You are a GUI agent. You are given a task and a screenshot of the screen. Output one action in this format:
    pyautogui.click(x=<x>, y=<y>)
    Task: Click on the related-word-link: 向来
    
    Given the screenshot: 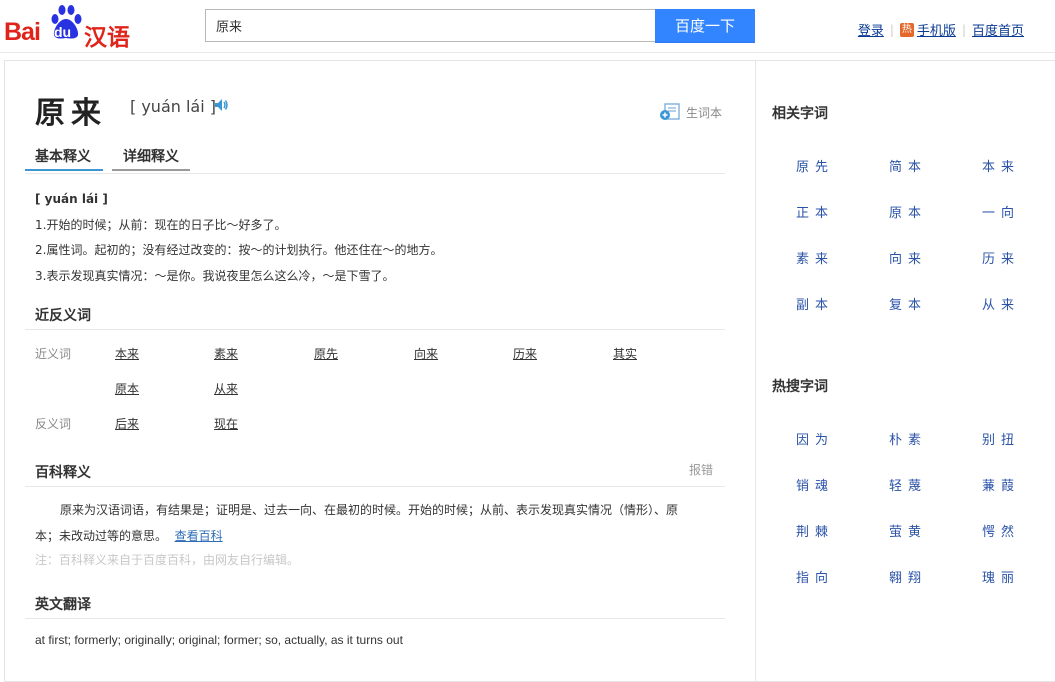 What is the action you would take?
    pyautogui.click(x=908, y=257)
    